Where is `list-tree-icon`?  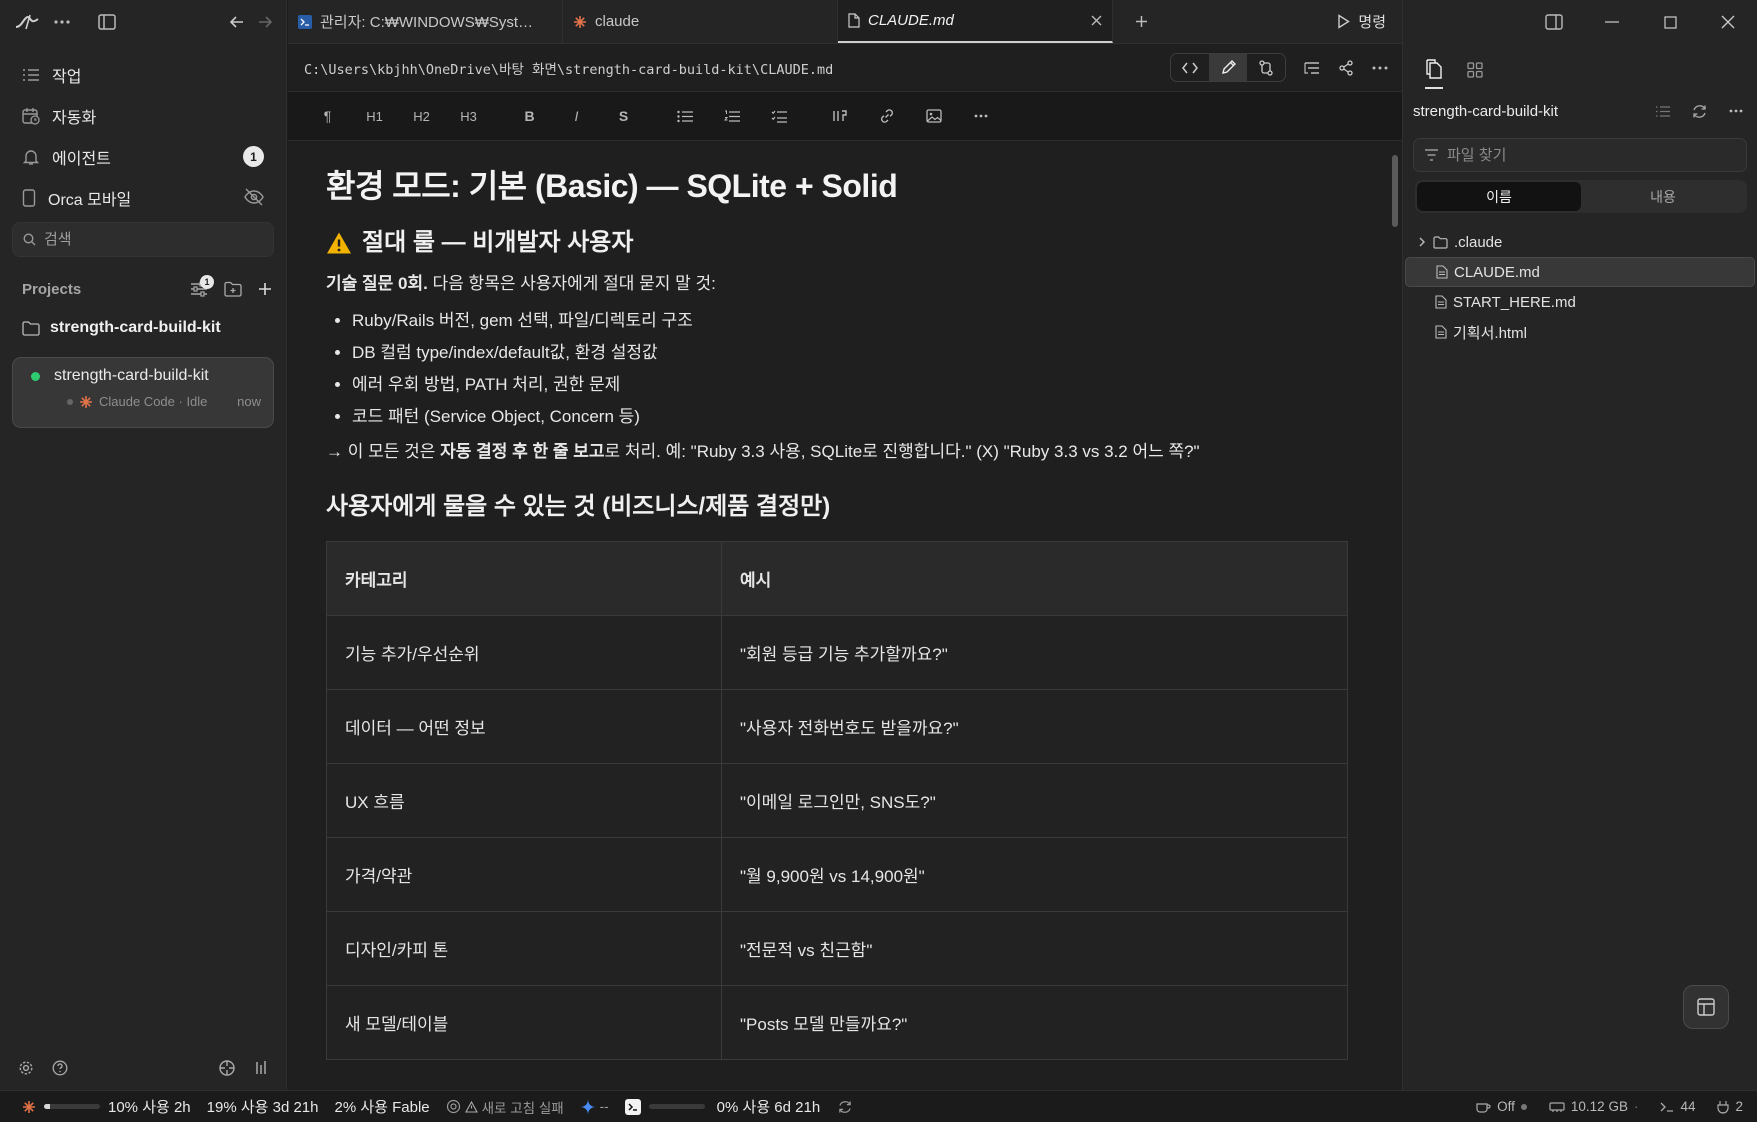 list-tree-icon is located at coordinates (1662, 111).